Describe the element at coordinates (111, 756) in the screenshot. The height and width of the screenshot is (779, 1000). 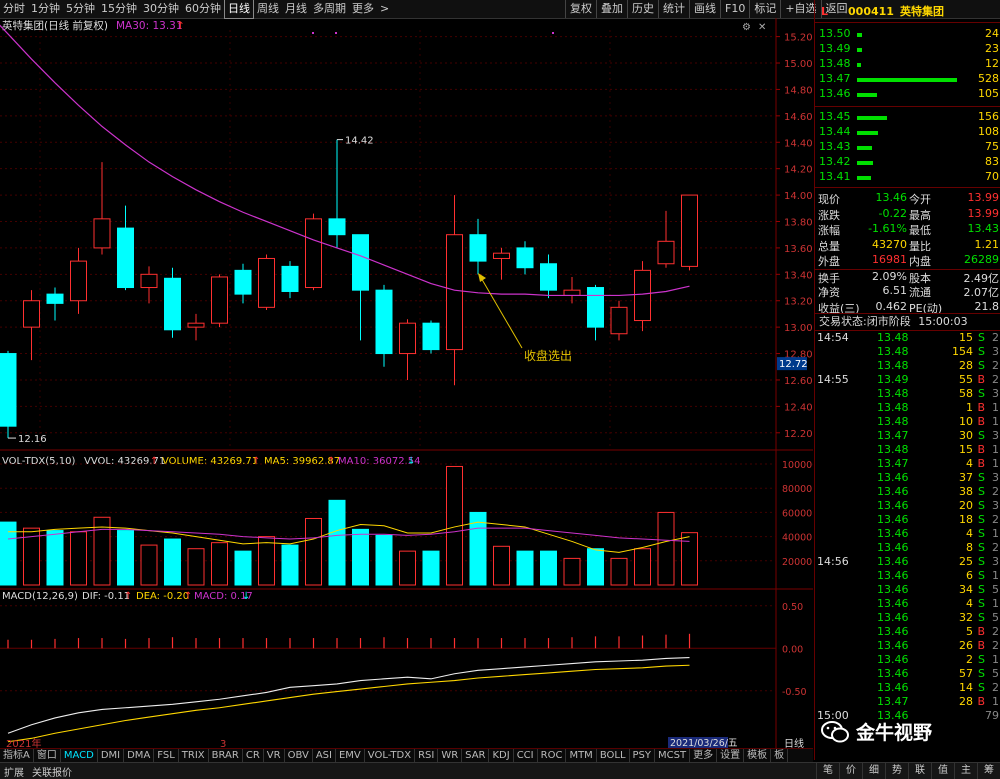
I see `indicator-tab: DMI` at that location.